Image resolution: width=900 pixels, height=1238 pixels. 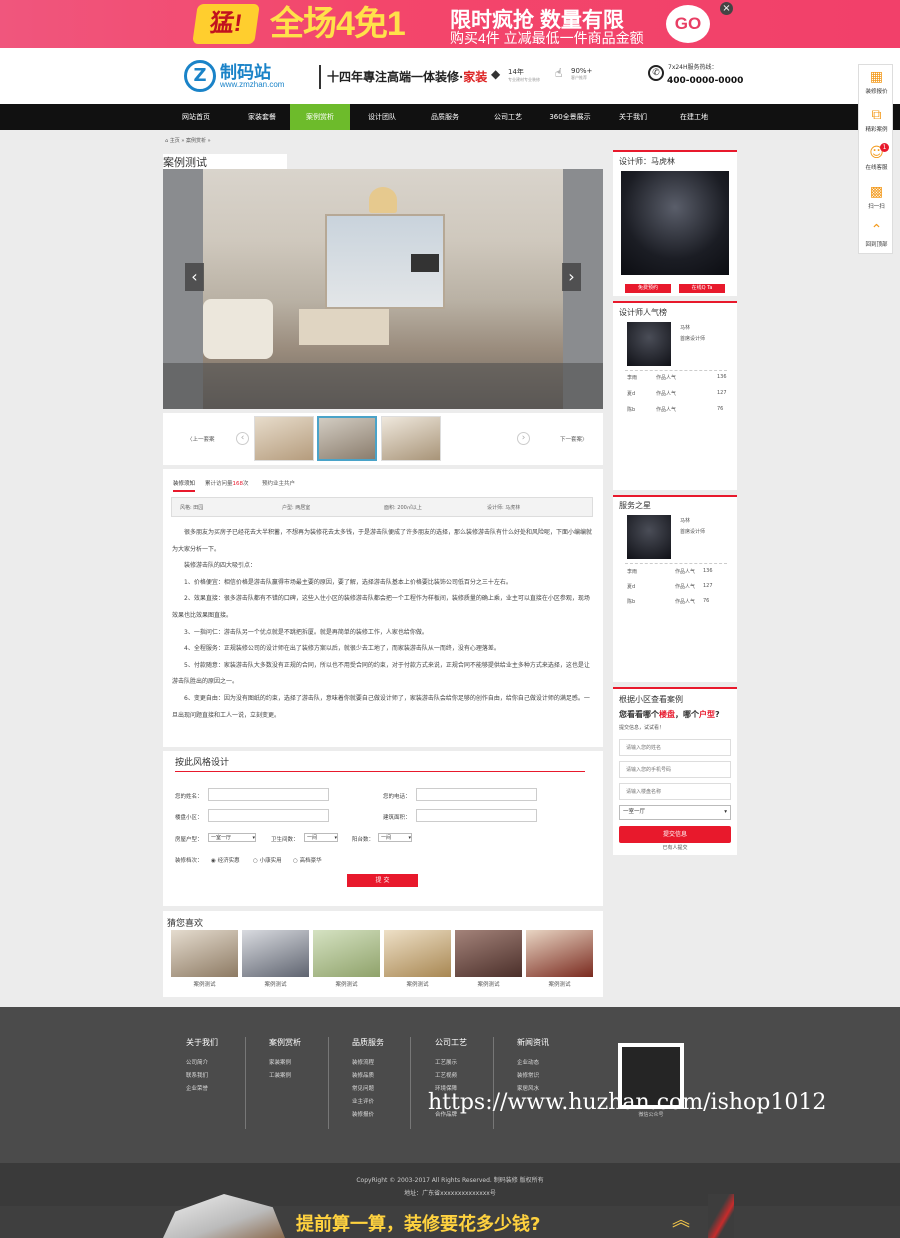 I want to click on footer-link: 装修常识, so click(x=533, y=1076).